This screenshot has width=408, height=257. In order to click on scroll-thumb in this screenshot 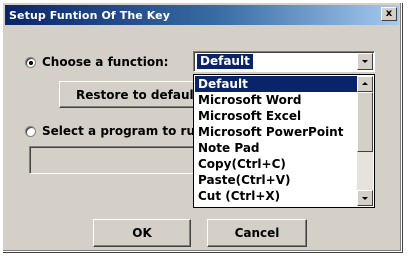, I will do `click(365, 122)`.